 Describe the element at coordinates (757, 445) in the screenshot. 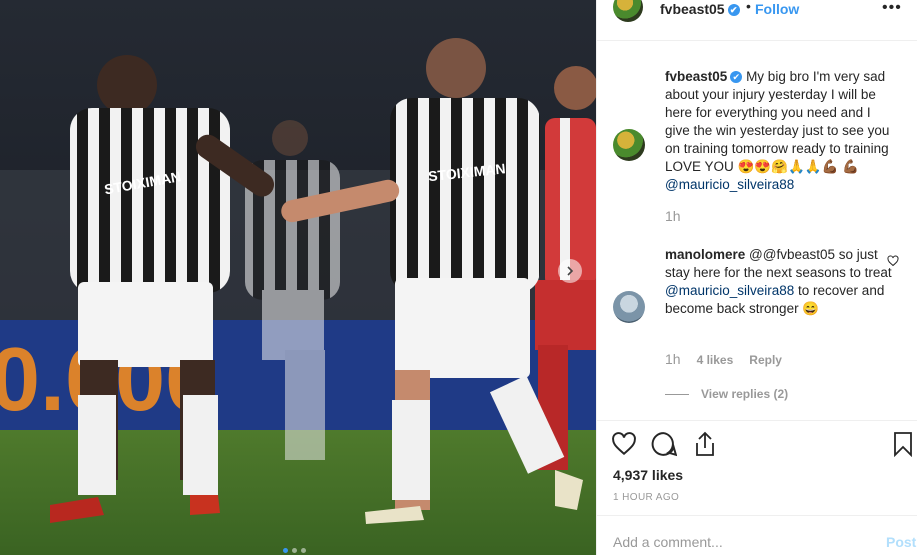

I see `action-bar` at that location.